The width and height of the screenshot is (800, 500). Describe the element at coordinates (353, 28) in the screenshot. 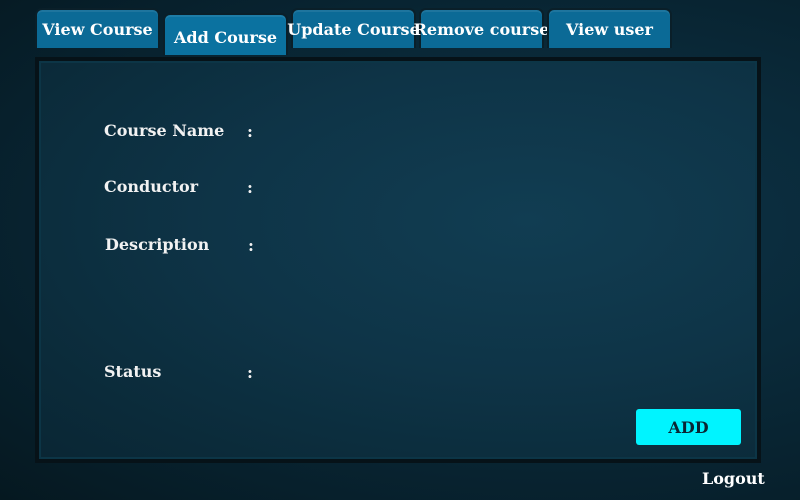

I see `tab-update-course: Update Course` at that location.